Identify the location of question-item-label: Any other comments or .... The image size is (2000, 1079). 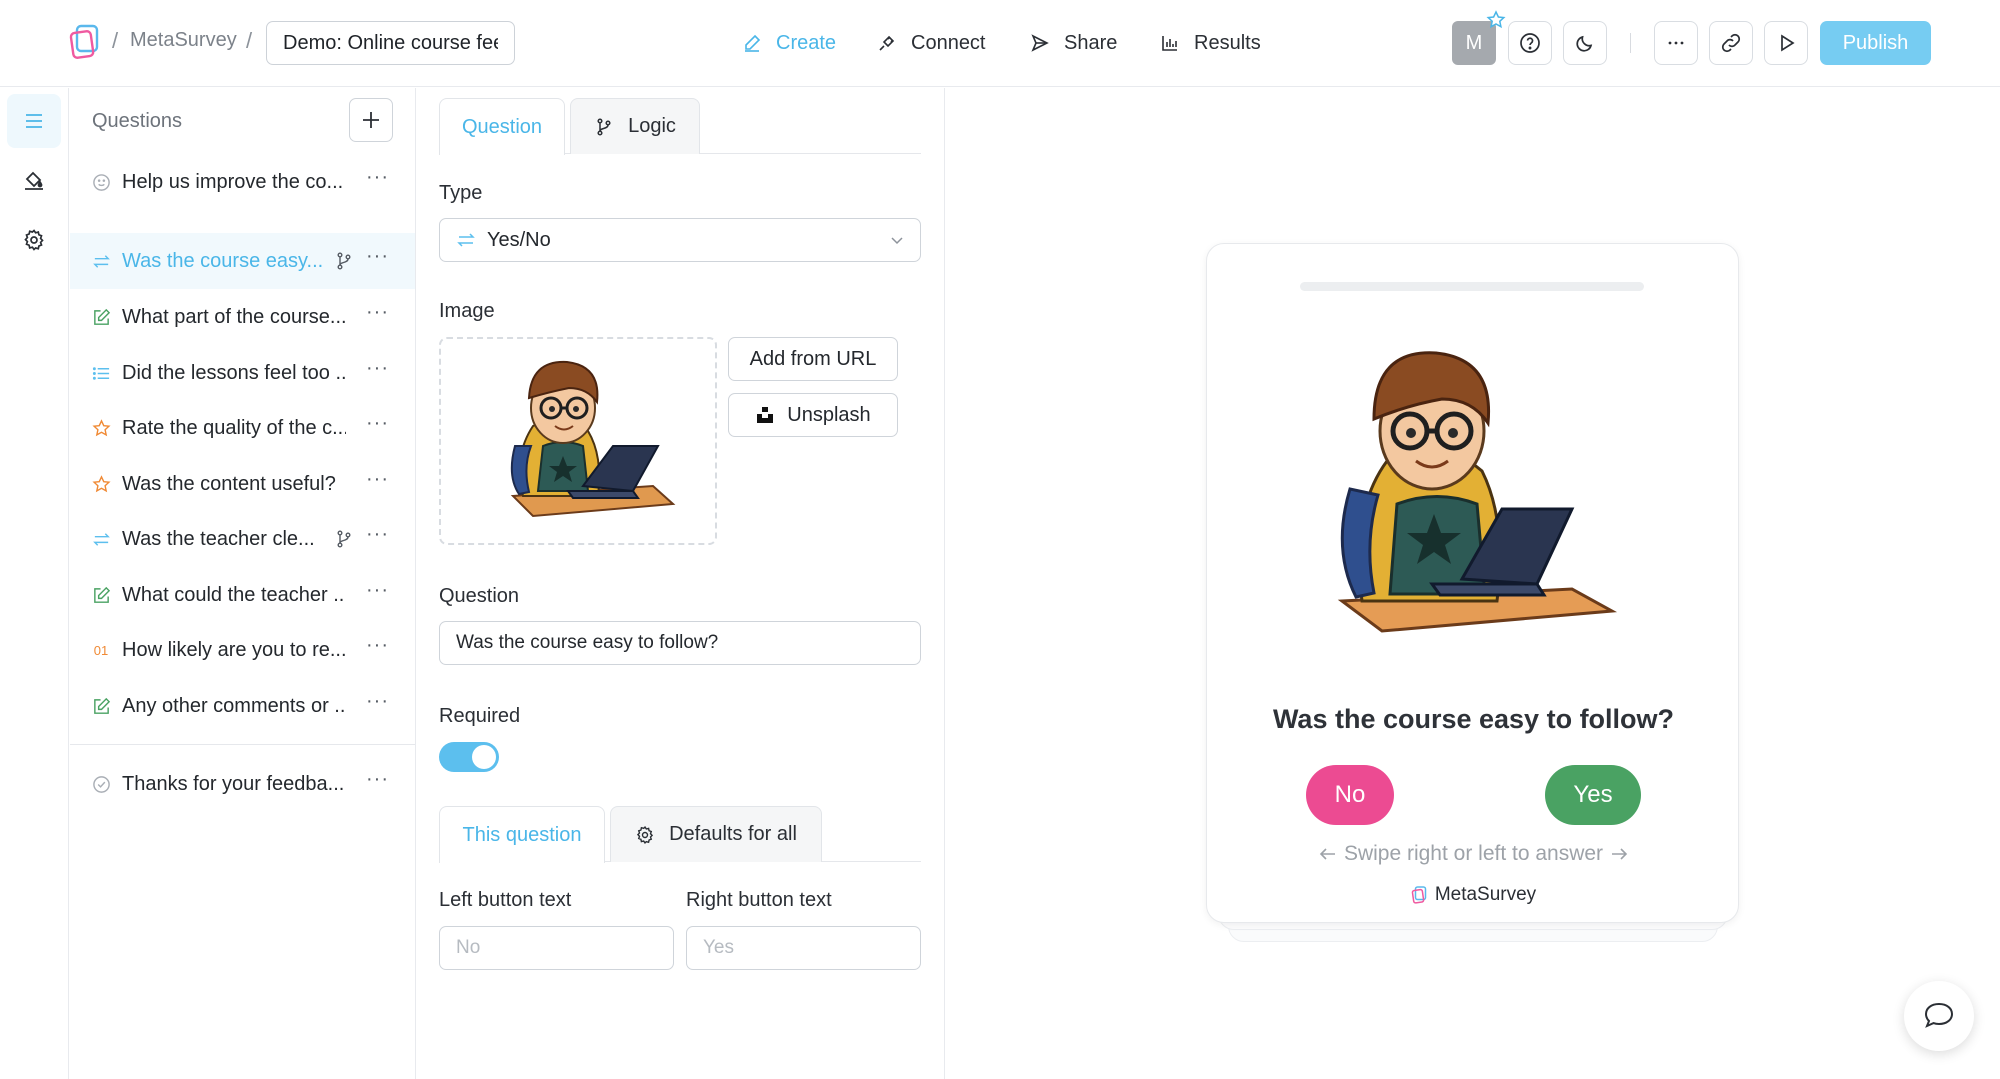
(234, 705).